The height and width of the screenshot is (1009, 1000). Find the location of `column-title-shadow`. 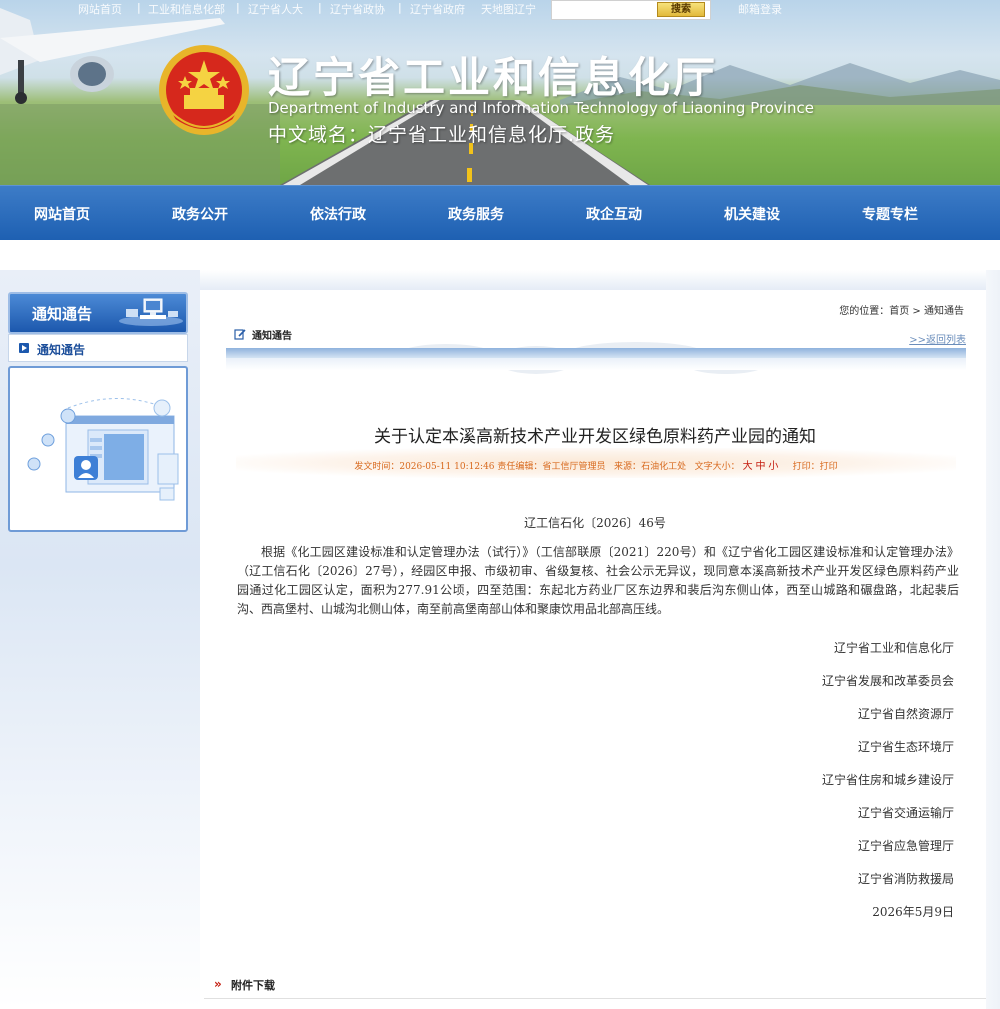

column-title-shadow is located at coordinates (596, 364).